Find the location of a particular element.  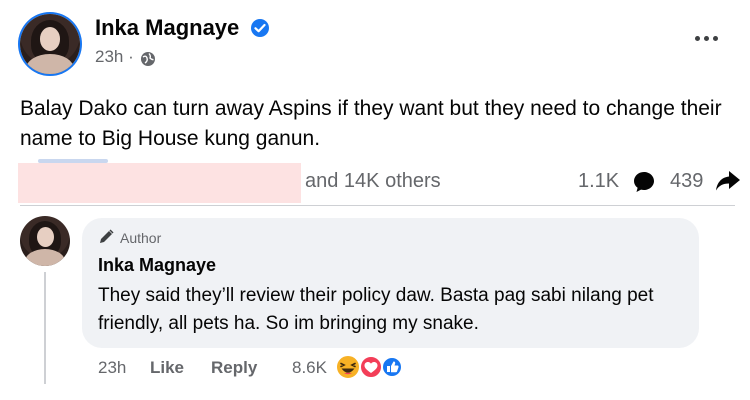

verified-badge-icon is located at coordinates (260, 28).